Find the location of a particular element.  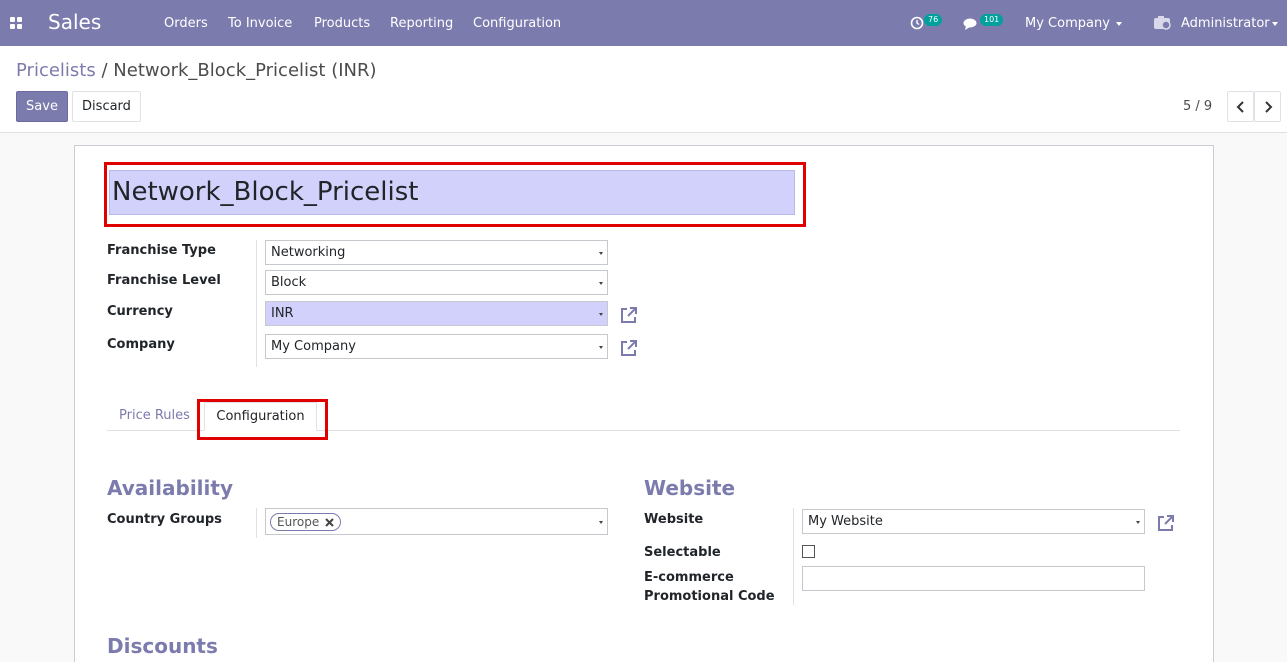

menu-reporting: Reporting is located at coordinates (421, 23).